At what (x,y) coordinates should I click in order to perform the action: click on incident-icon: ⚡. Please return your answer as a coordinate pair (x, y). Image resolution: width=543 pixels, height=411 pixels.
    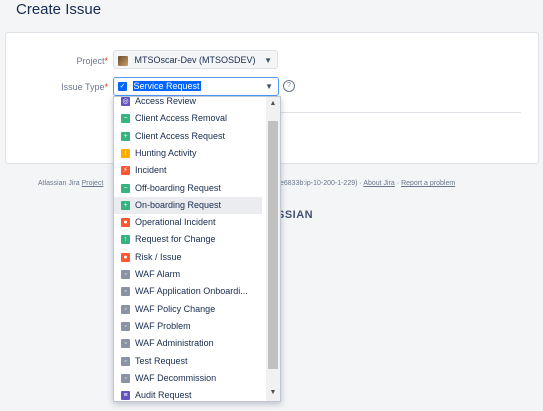
    Looking at the image, I should click on (125, 171).